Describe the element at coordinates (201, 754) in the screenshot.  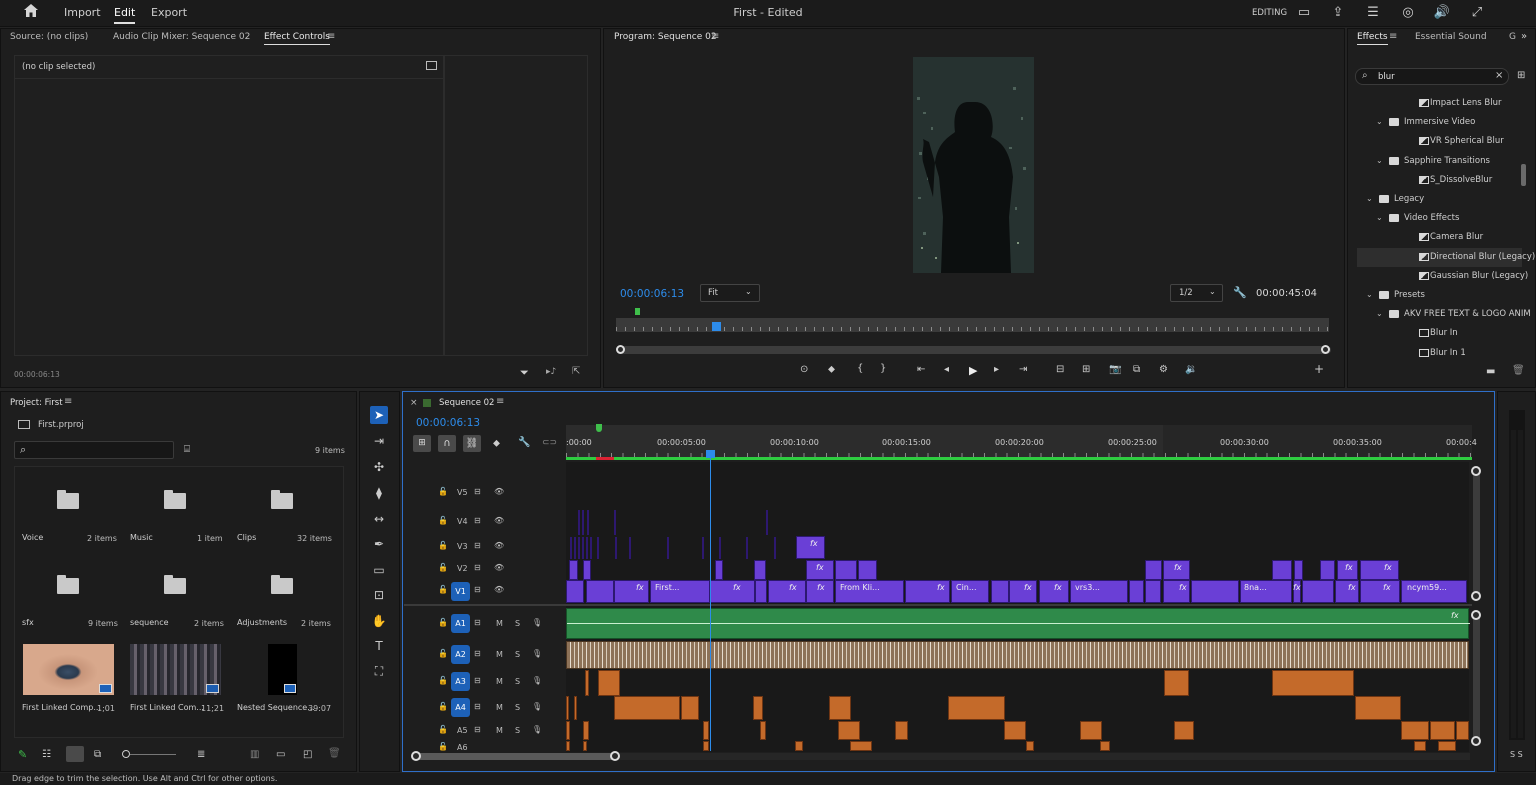
I see `sort-icon: ≣` at that location.